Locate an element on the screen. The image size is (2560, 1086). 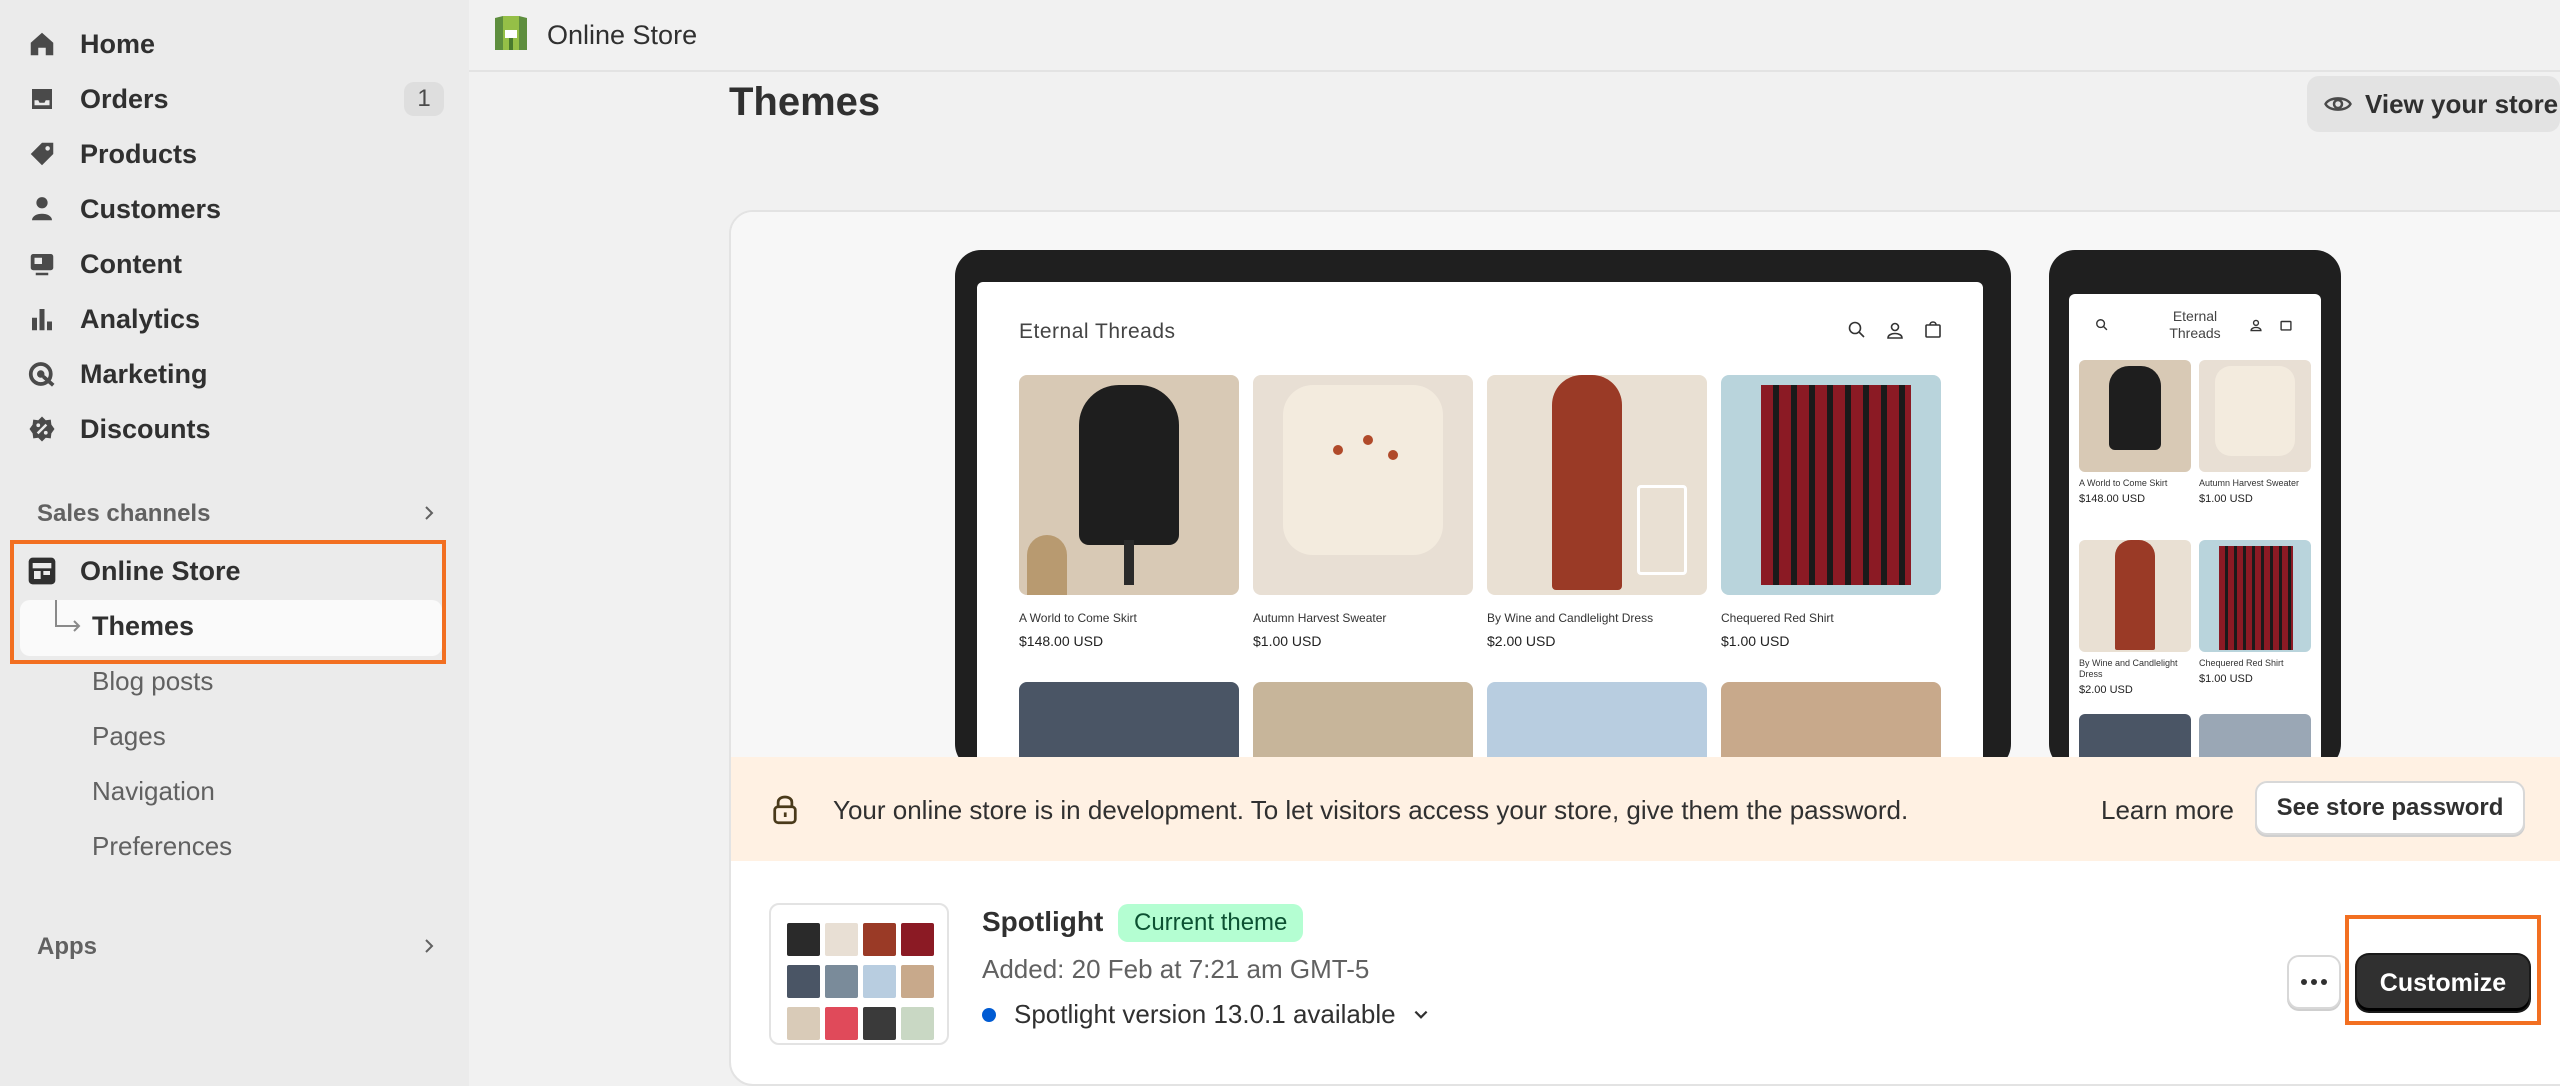
nav-orders: Orders 1 is located at coordinates (234, 99).